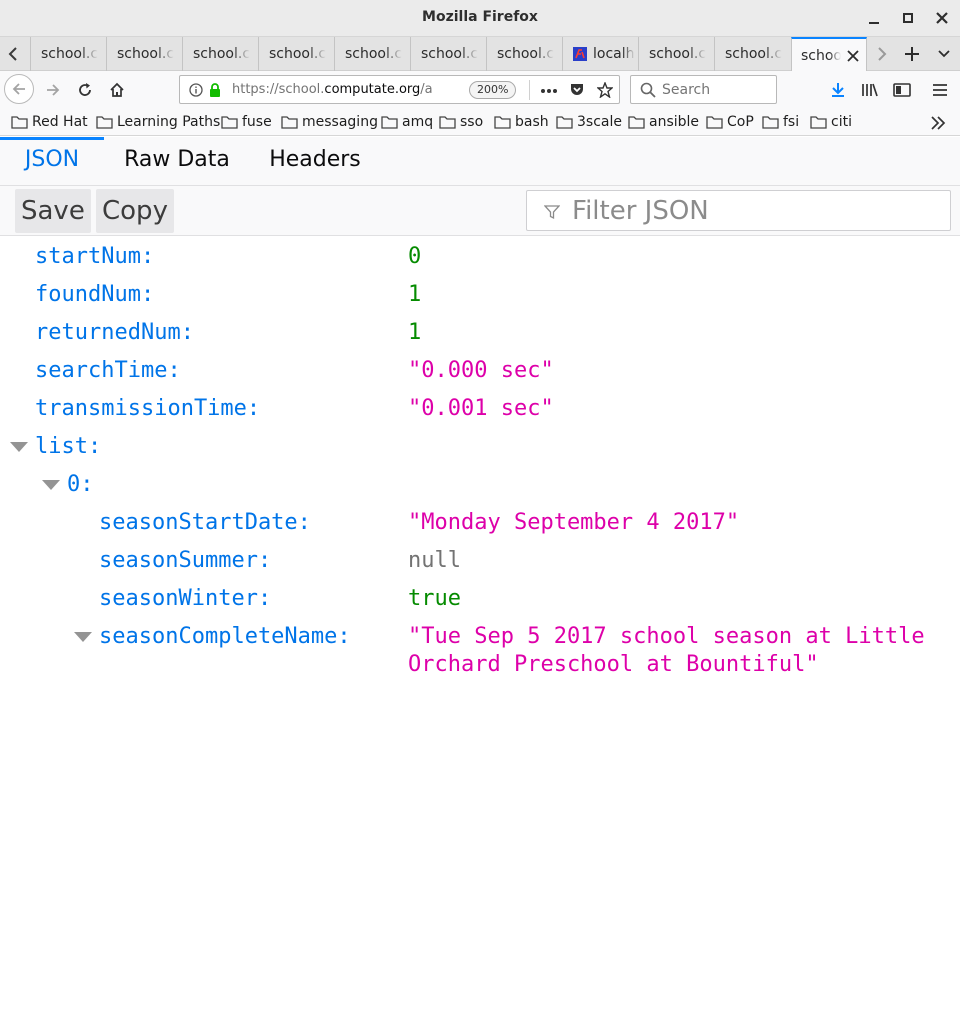  What do you see at coordinates (870, 90) in the screenshot?
I see `library-button` at bounding box center [870, 90].